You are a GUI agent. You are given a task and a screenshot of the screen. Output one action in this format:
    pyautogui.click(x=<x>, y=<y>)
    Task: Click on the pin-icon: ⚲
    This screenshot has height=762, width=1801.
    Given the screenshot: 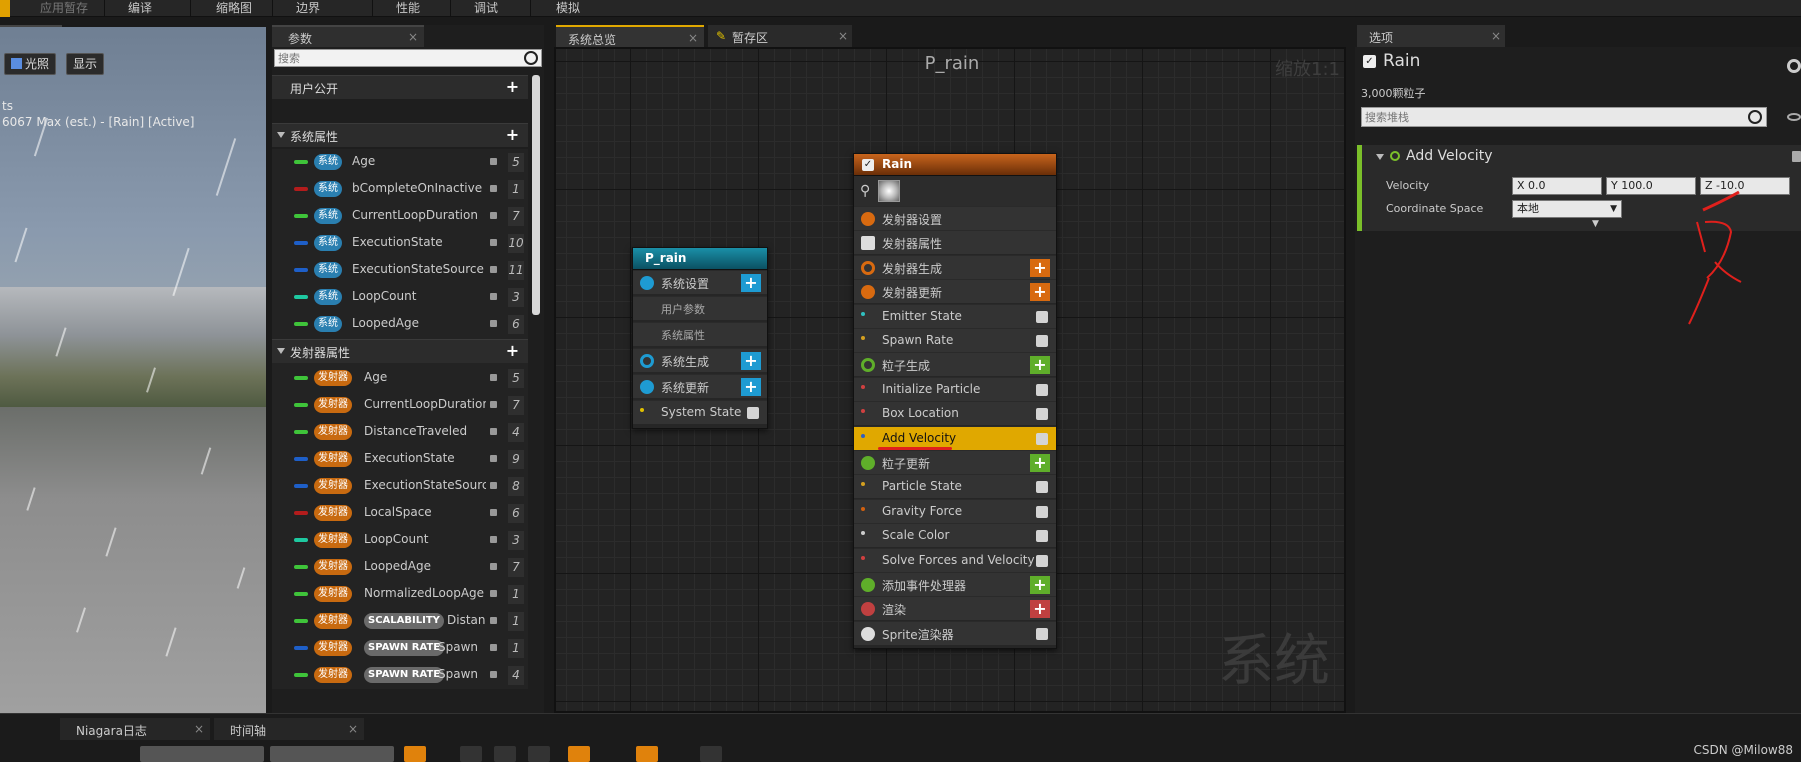 What is the action you would take?
    pyautogui.click(x=865, y=191)
    